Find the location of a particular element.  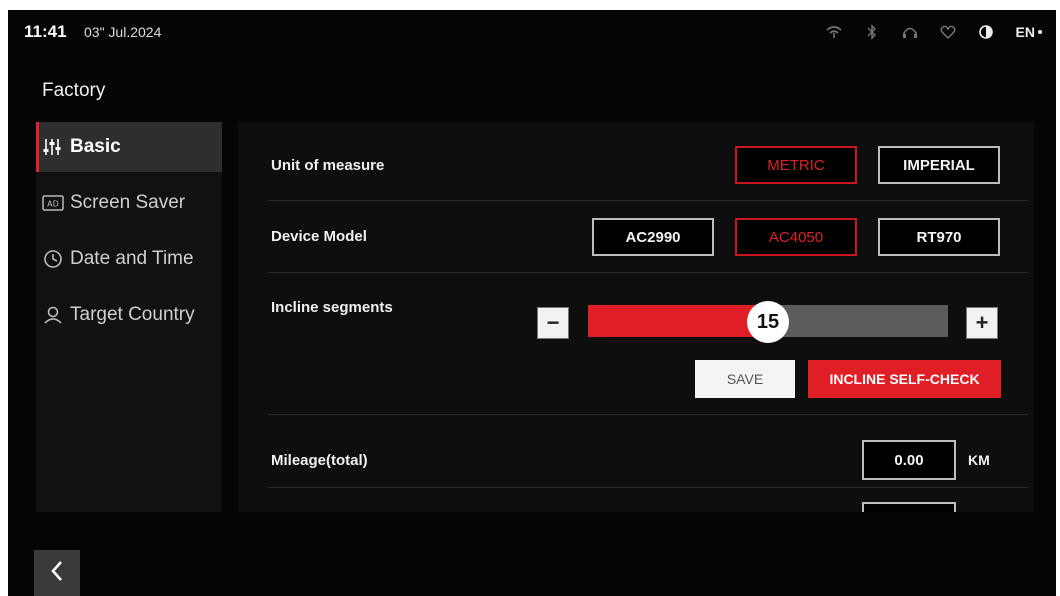

svg-text: AD is located at coordinates (53, 204).